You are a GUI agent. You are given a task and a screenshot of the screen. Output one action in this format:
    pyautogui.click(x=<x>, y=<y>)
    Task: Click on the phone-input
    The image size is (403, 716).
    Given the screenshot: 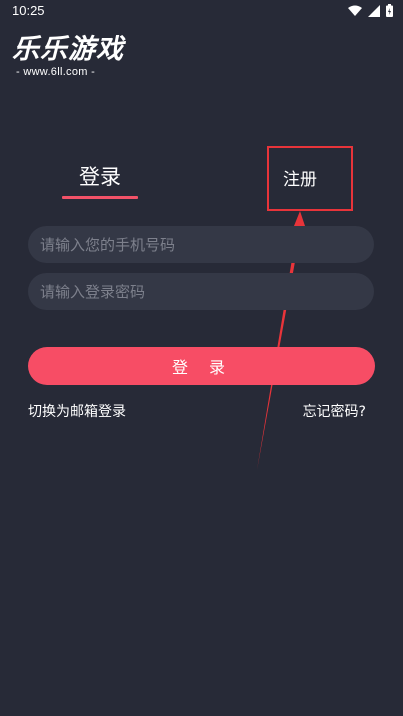 What is the action you would take?
    pyautogui.click(x=201, y=244)
    